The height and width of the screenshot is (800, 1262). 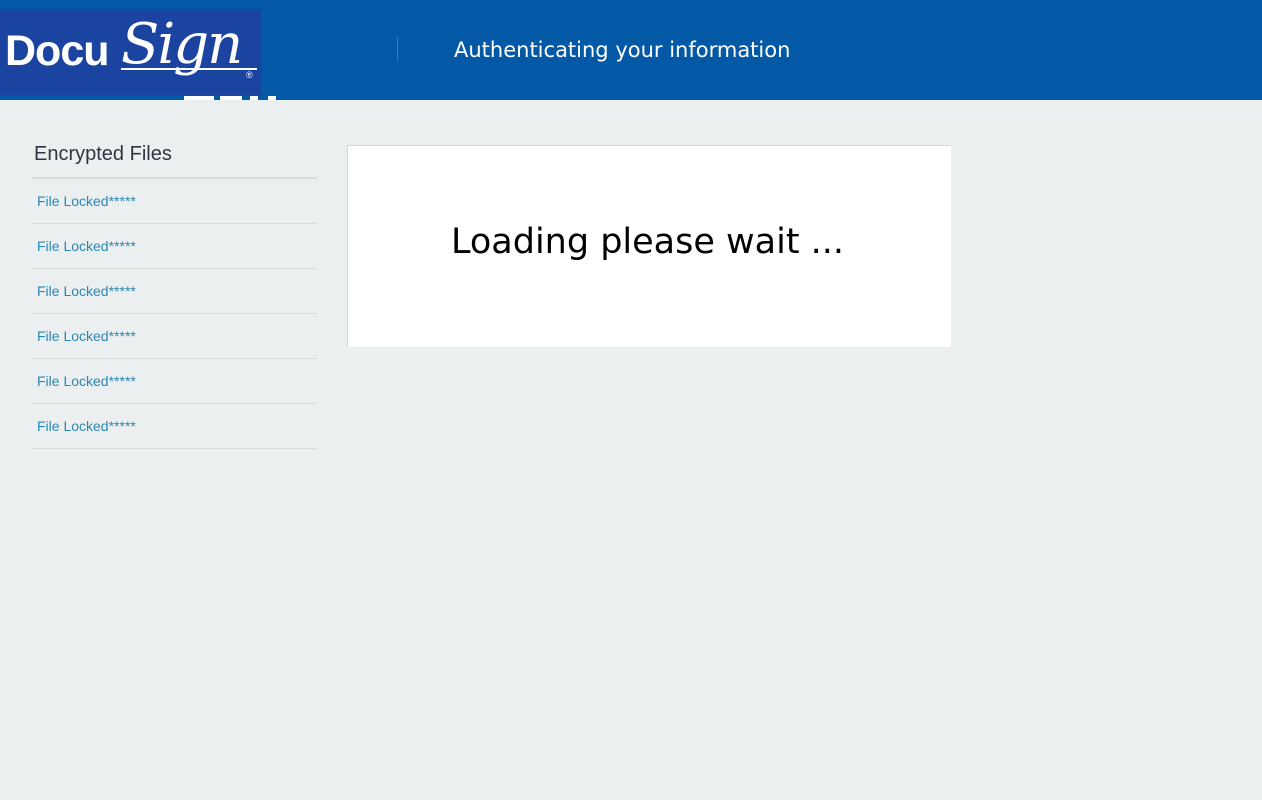 What do you see at coordinates (397, 49) in the screenshot?
I see `header-divider` at bounding box center [397, 49].